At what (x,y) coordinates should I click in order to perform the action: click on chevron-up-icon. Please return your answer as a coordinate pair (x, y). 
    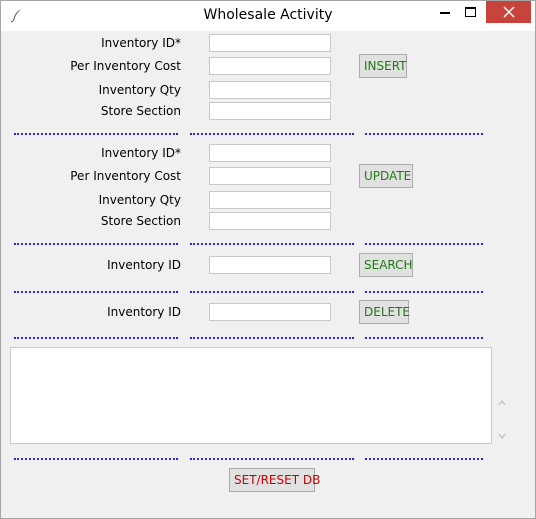
    Looking at the image, I should click on (502, 403).